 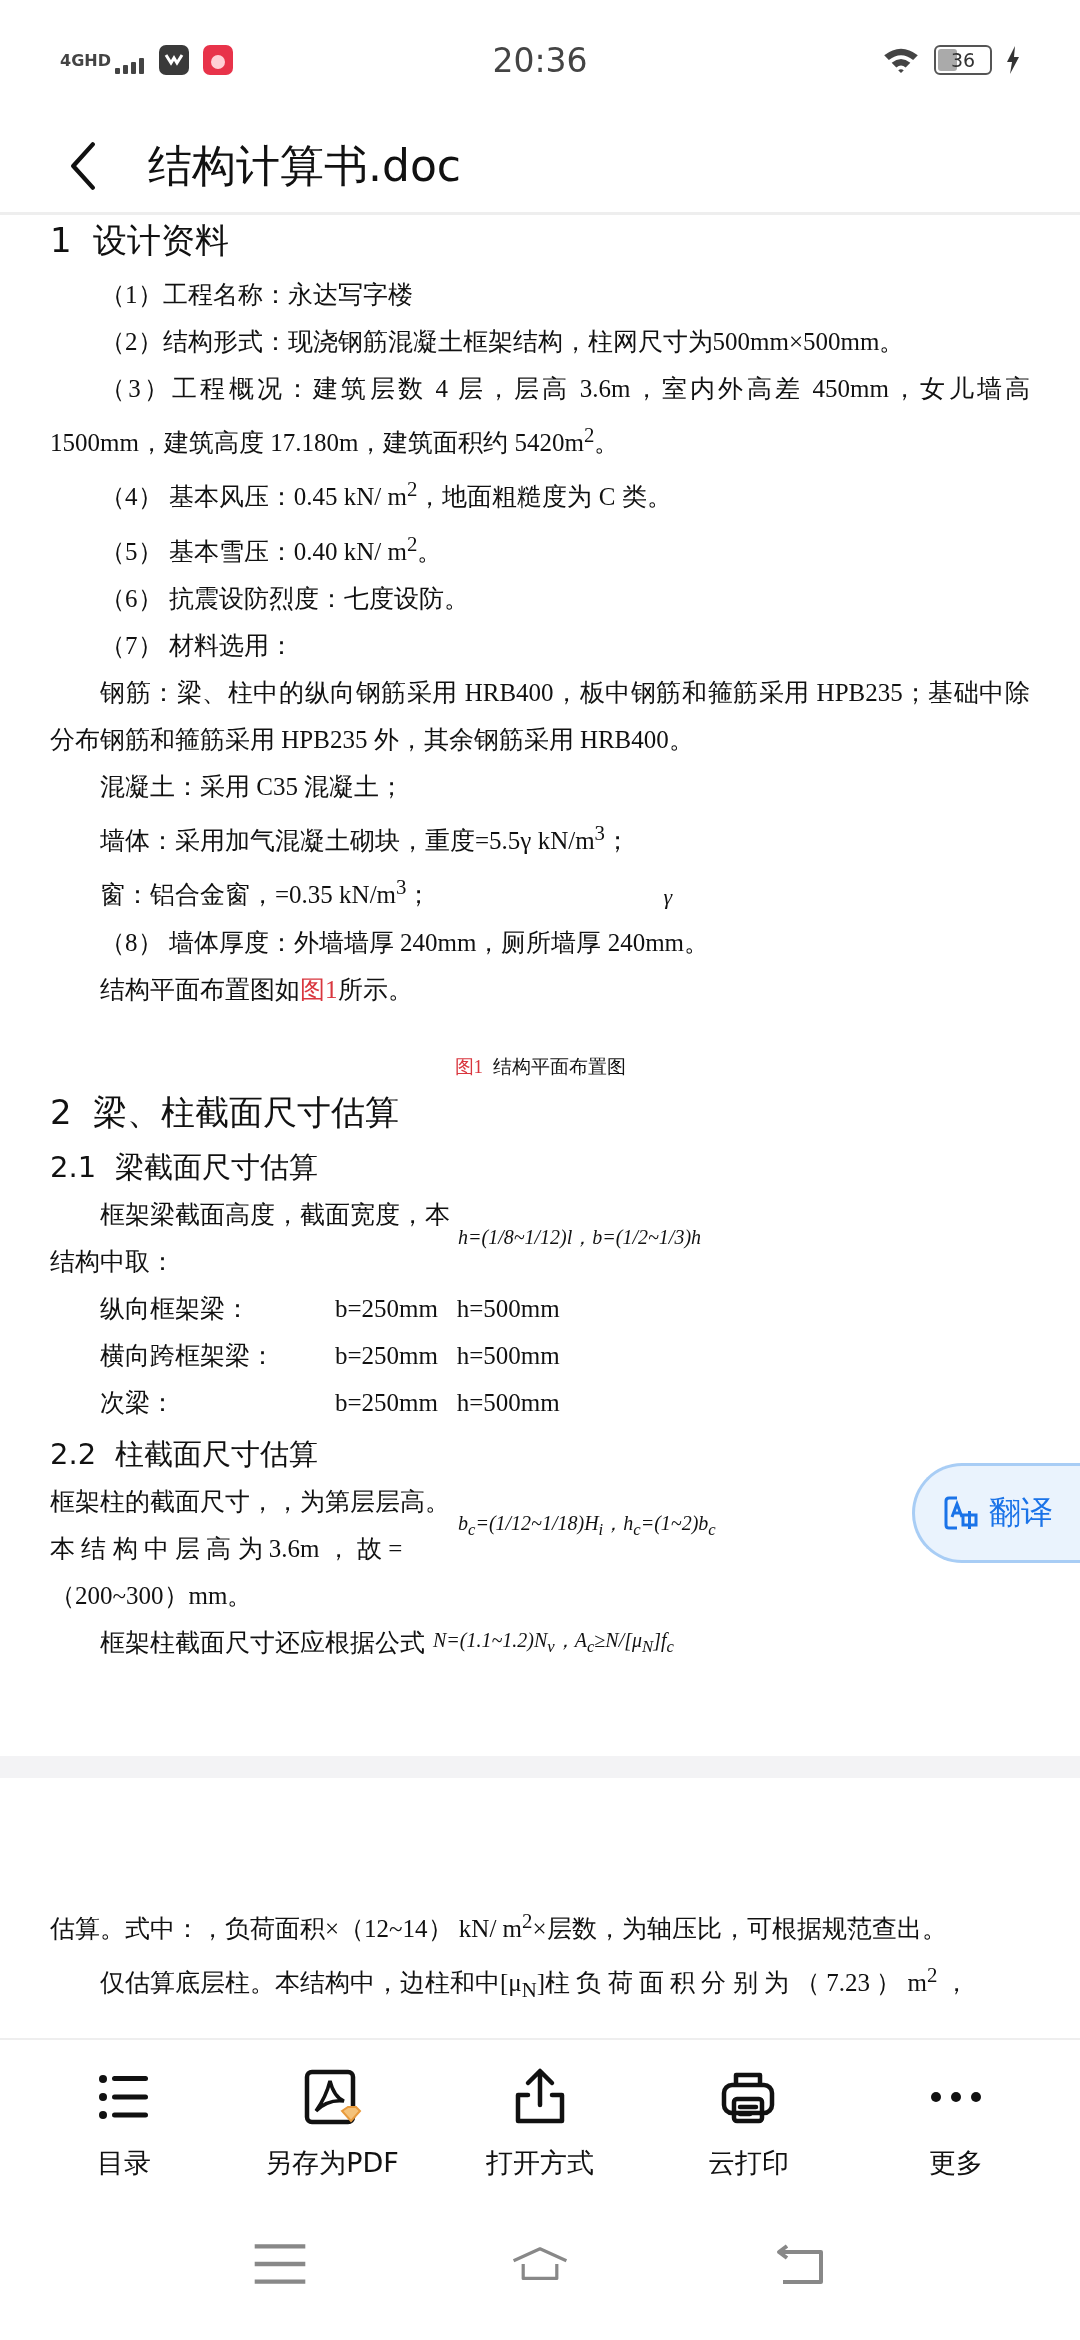 What do you see at coordinates (668, 896) in the screenshot?
I see `formula-symbol: γ` at bounding box center [668, 896].